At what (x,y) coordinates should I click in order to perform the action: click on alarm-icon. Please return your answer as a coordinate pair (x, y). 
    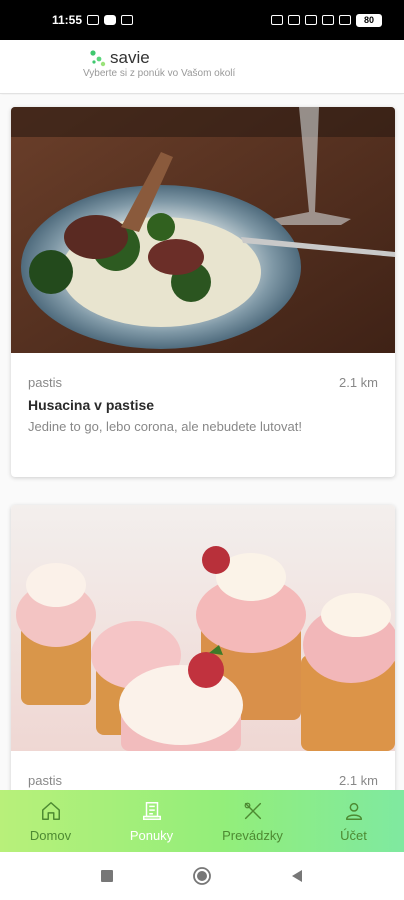
    Looking at the image, I should click on (294, 20).